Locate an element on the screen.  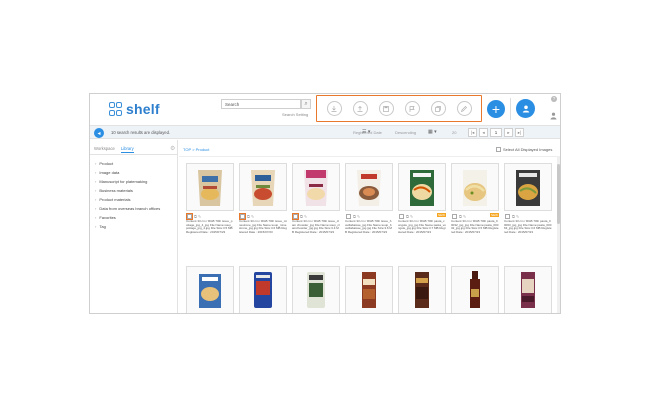
search-setting-link: Search Setting is located at coordinates (295, 114).